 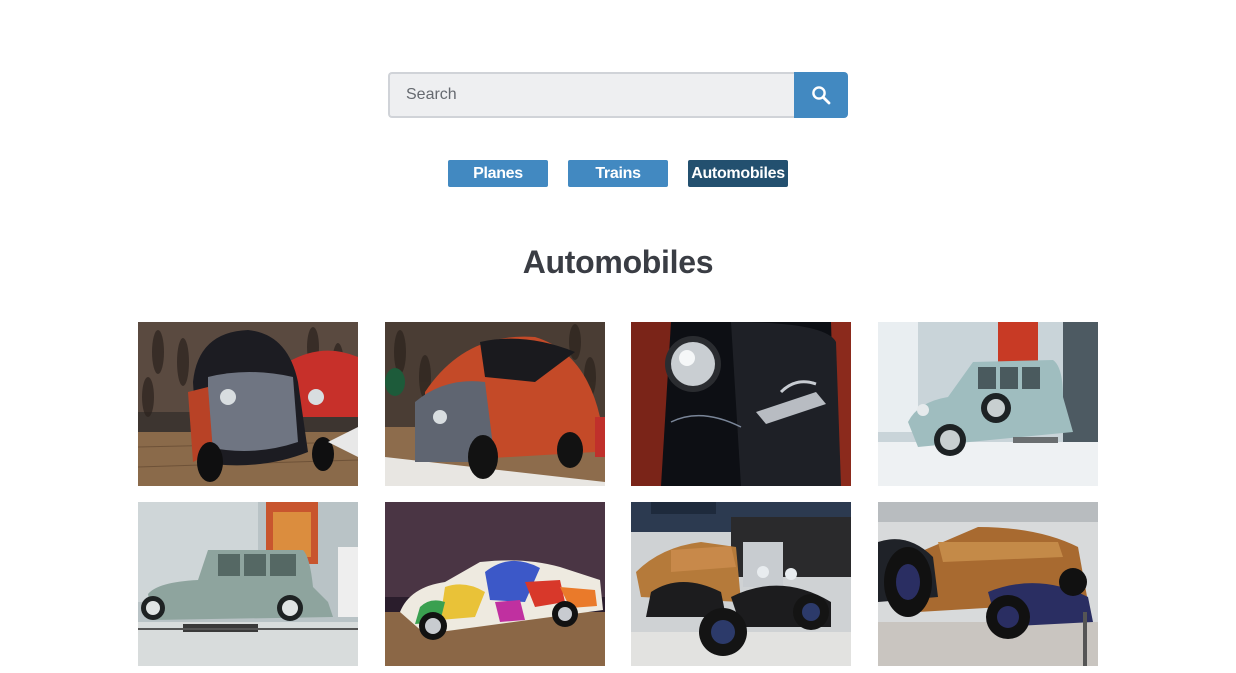 I want to click on category-trains-button: Trains, so click(x=618, y=173).